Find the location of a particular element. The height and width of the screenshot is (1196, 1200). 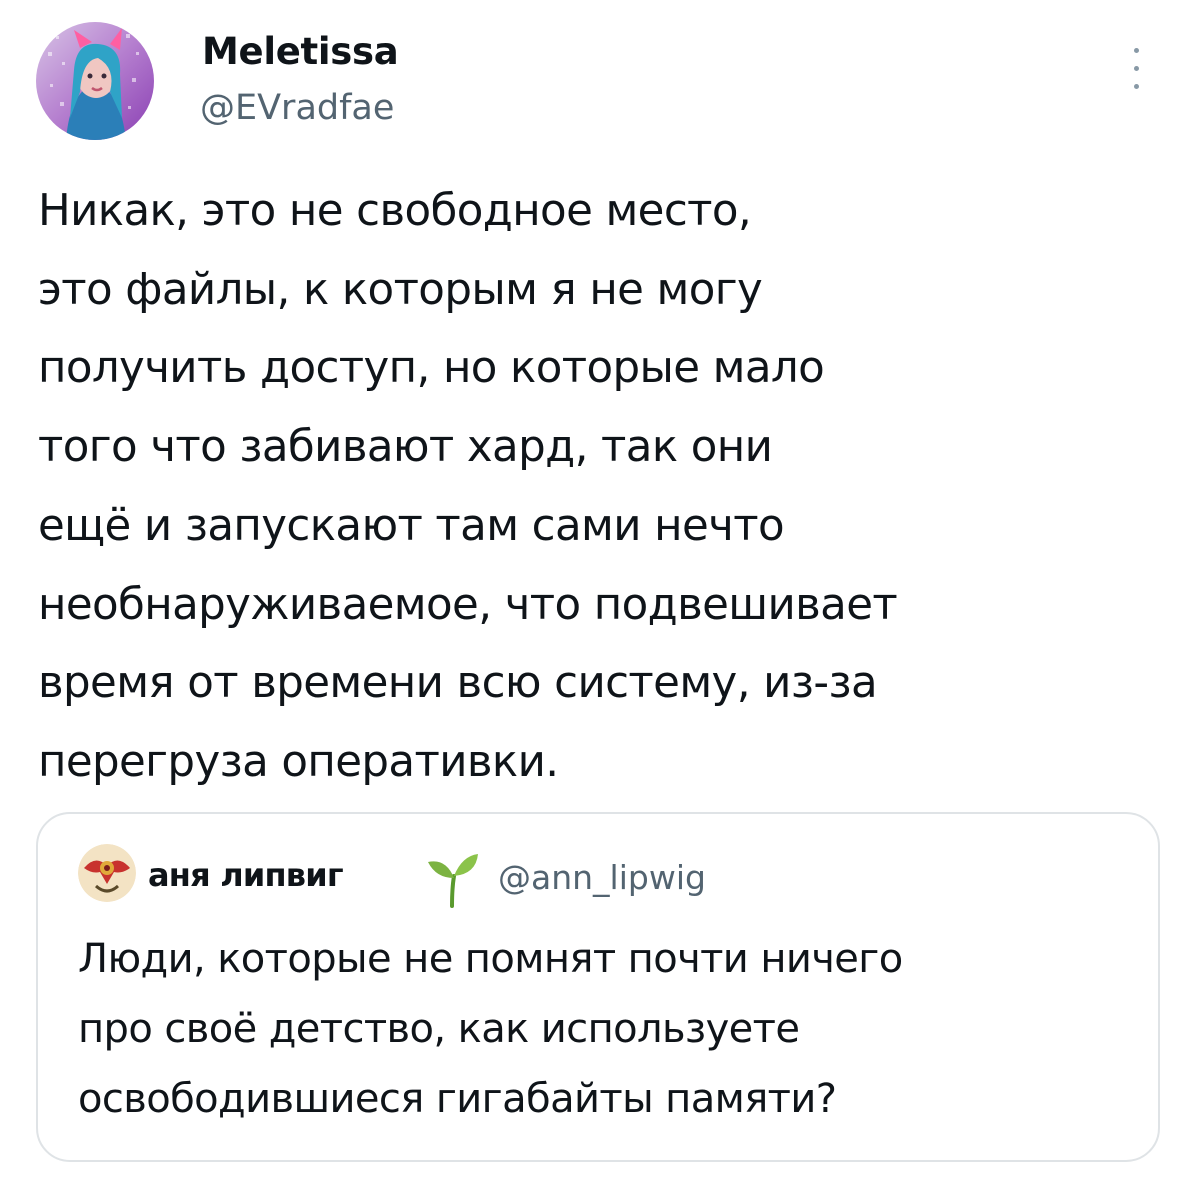

user-avatar-emblem is located at coordinates (107, 873).